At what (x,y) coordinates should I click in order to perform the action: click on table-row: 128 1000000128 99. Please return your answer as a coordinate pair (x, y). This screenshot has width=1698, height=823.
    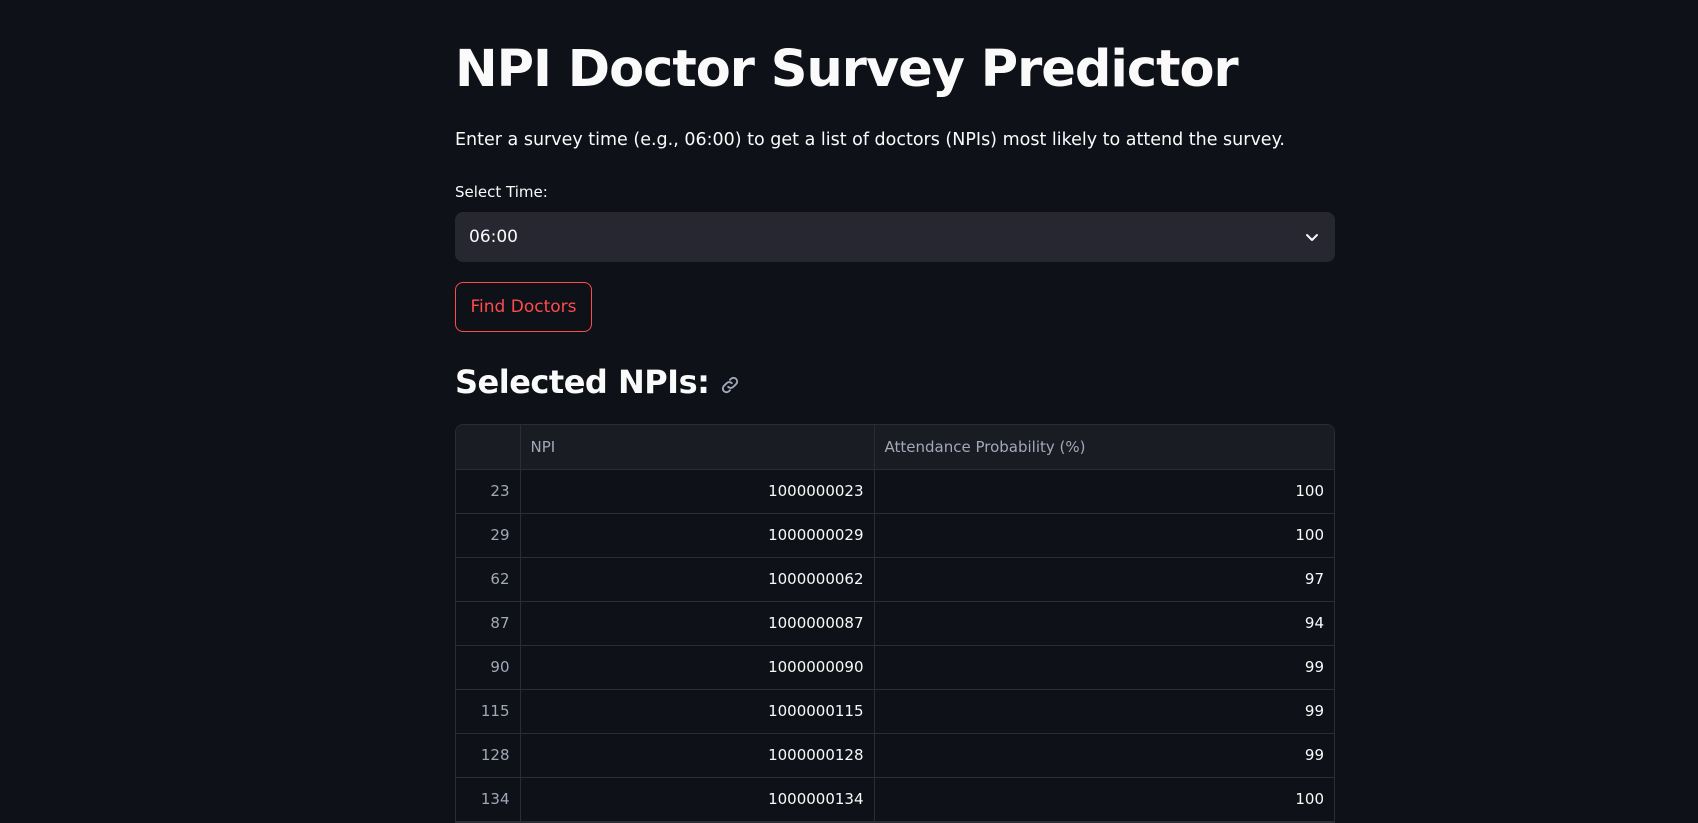
    Looking at the image, I should click on (895, 755).